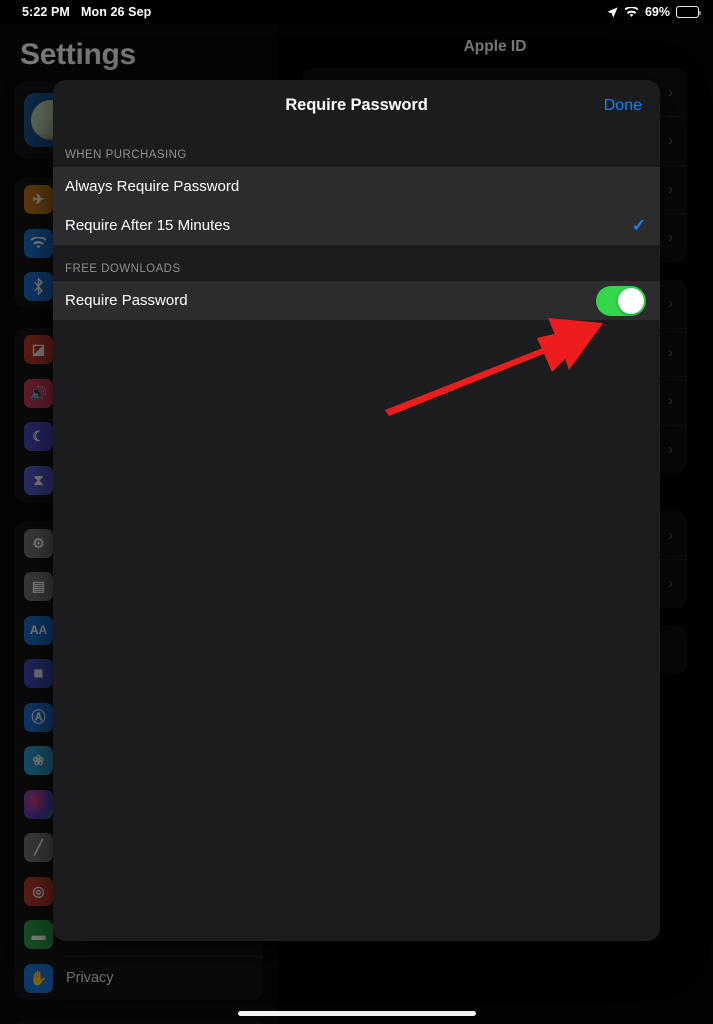  Describe the element at coordinates (623, 106) in the screenshot. I see `done-button: Done` at that location.